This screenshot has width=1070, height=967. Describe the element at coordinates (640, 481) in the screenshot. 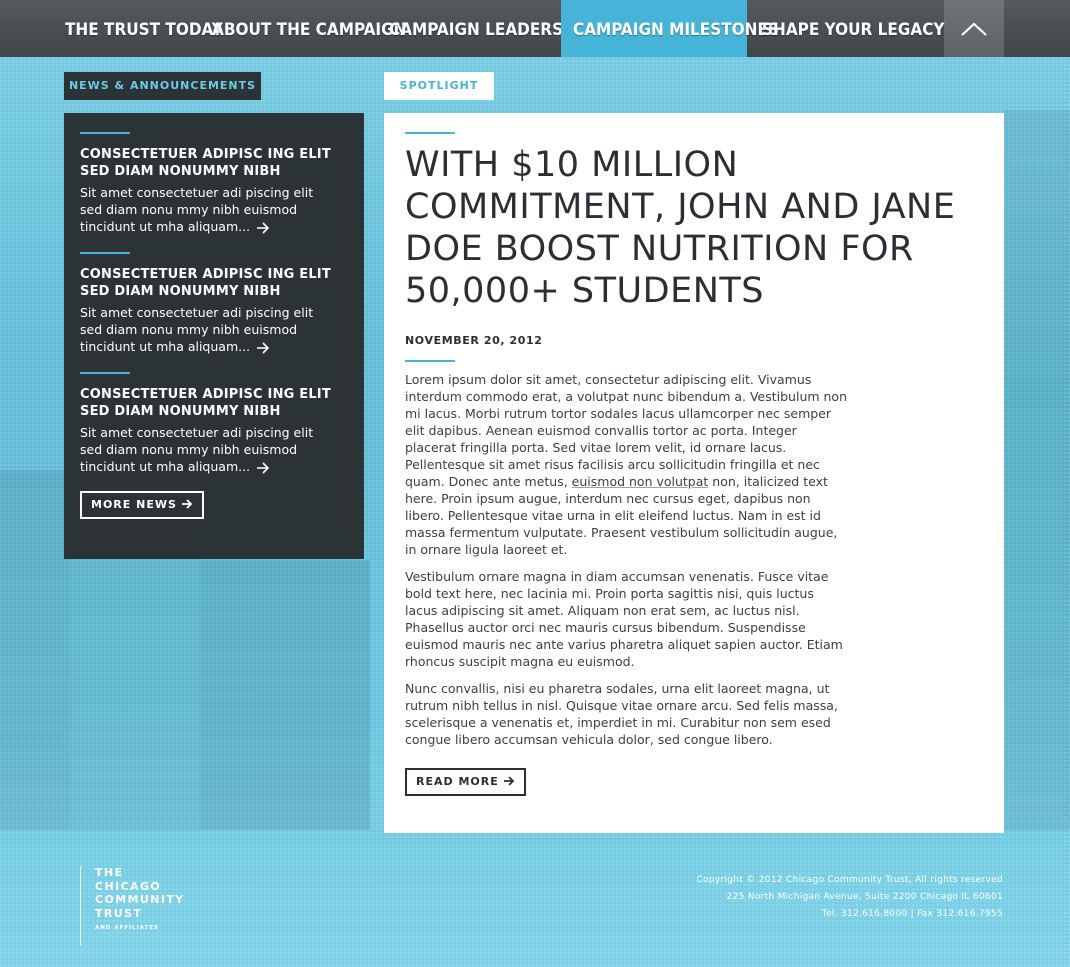

I see `article-inline-link: euismod non volutpat` at that location.